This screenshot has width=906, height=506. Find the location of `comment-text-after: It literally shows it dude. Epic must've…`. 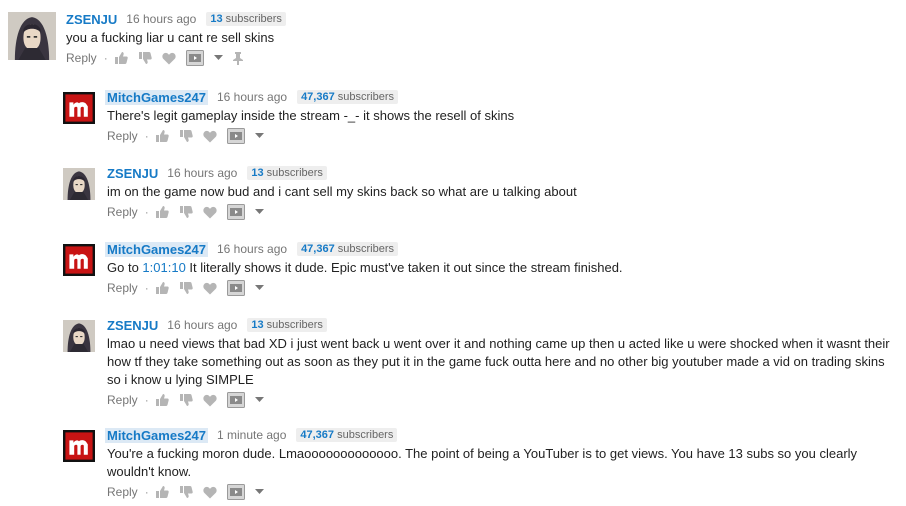

comment-text-after: It literally shows it dude. Epic must've… is located at coordinates (404, 267).